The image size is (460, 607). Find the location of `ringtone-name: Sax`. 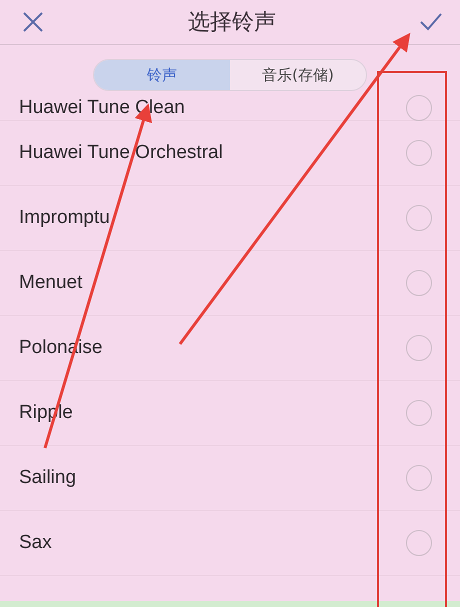

ringtone-name: Sax is located at coordinates (35, 543).